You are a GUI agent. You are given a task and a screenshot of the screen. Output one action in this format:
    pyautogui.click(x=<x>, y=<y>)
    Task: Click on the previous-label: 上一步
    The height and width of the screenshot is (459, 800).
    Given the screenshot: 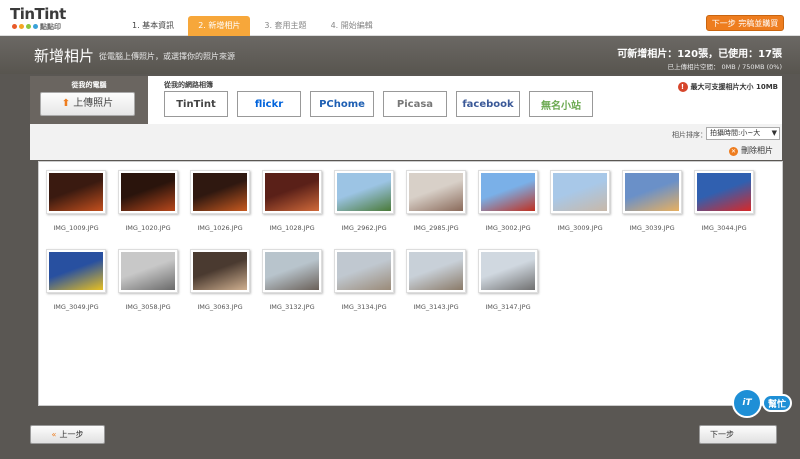 What is the action you would take?
    pyautogui.click(x=71, y=434)
    